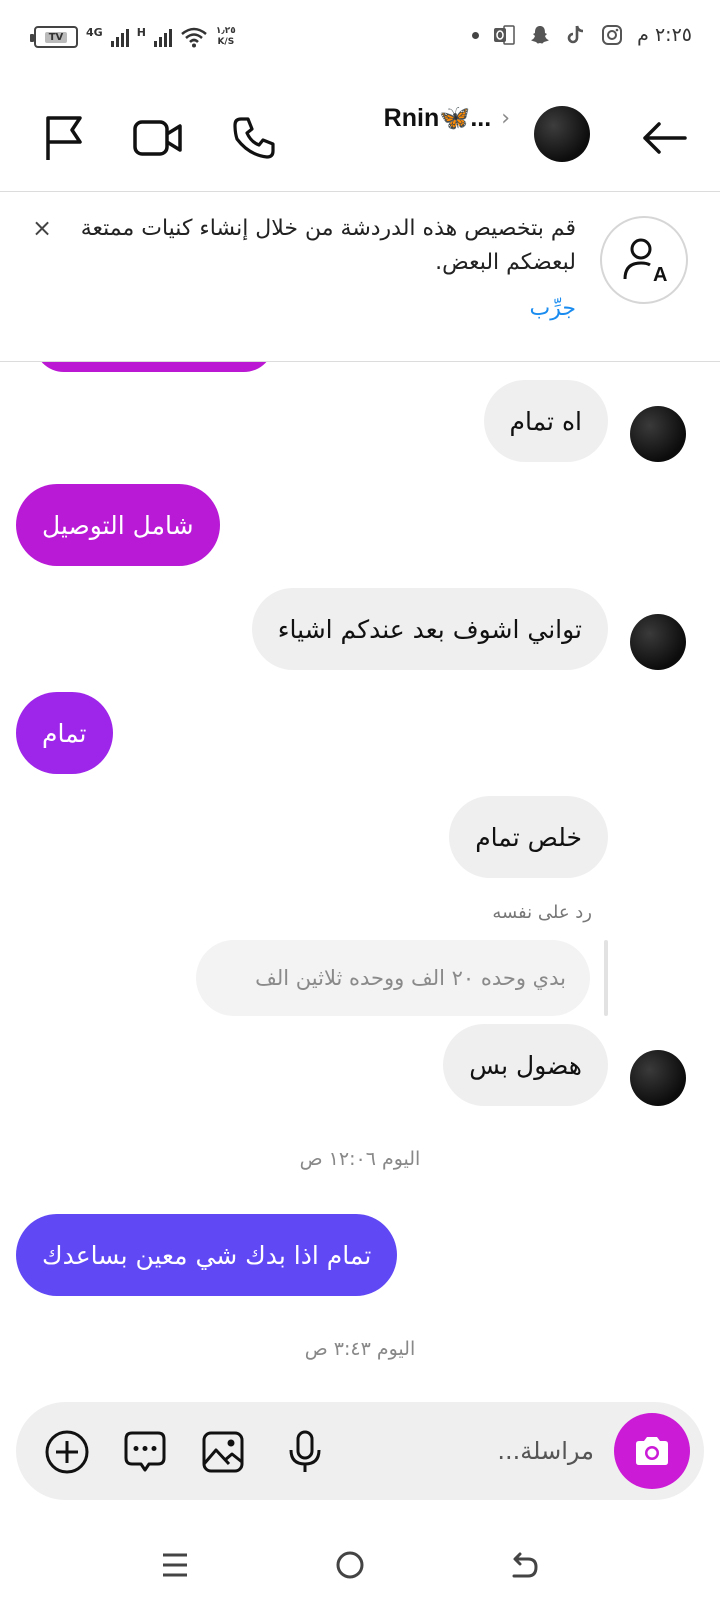 The width and height of the screenshot is (720, 1612). Describe the element at coordinates (504, 35) in the screenshot. I see `outlook-icon` at that location.